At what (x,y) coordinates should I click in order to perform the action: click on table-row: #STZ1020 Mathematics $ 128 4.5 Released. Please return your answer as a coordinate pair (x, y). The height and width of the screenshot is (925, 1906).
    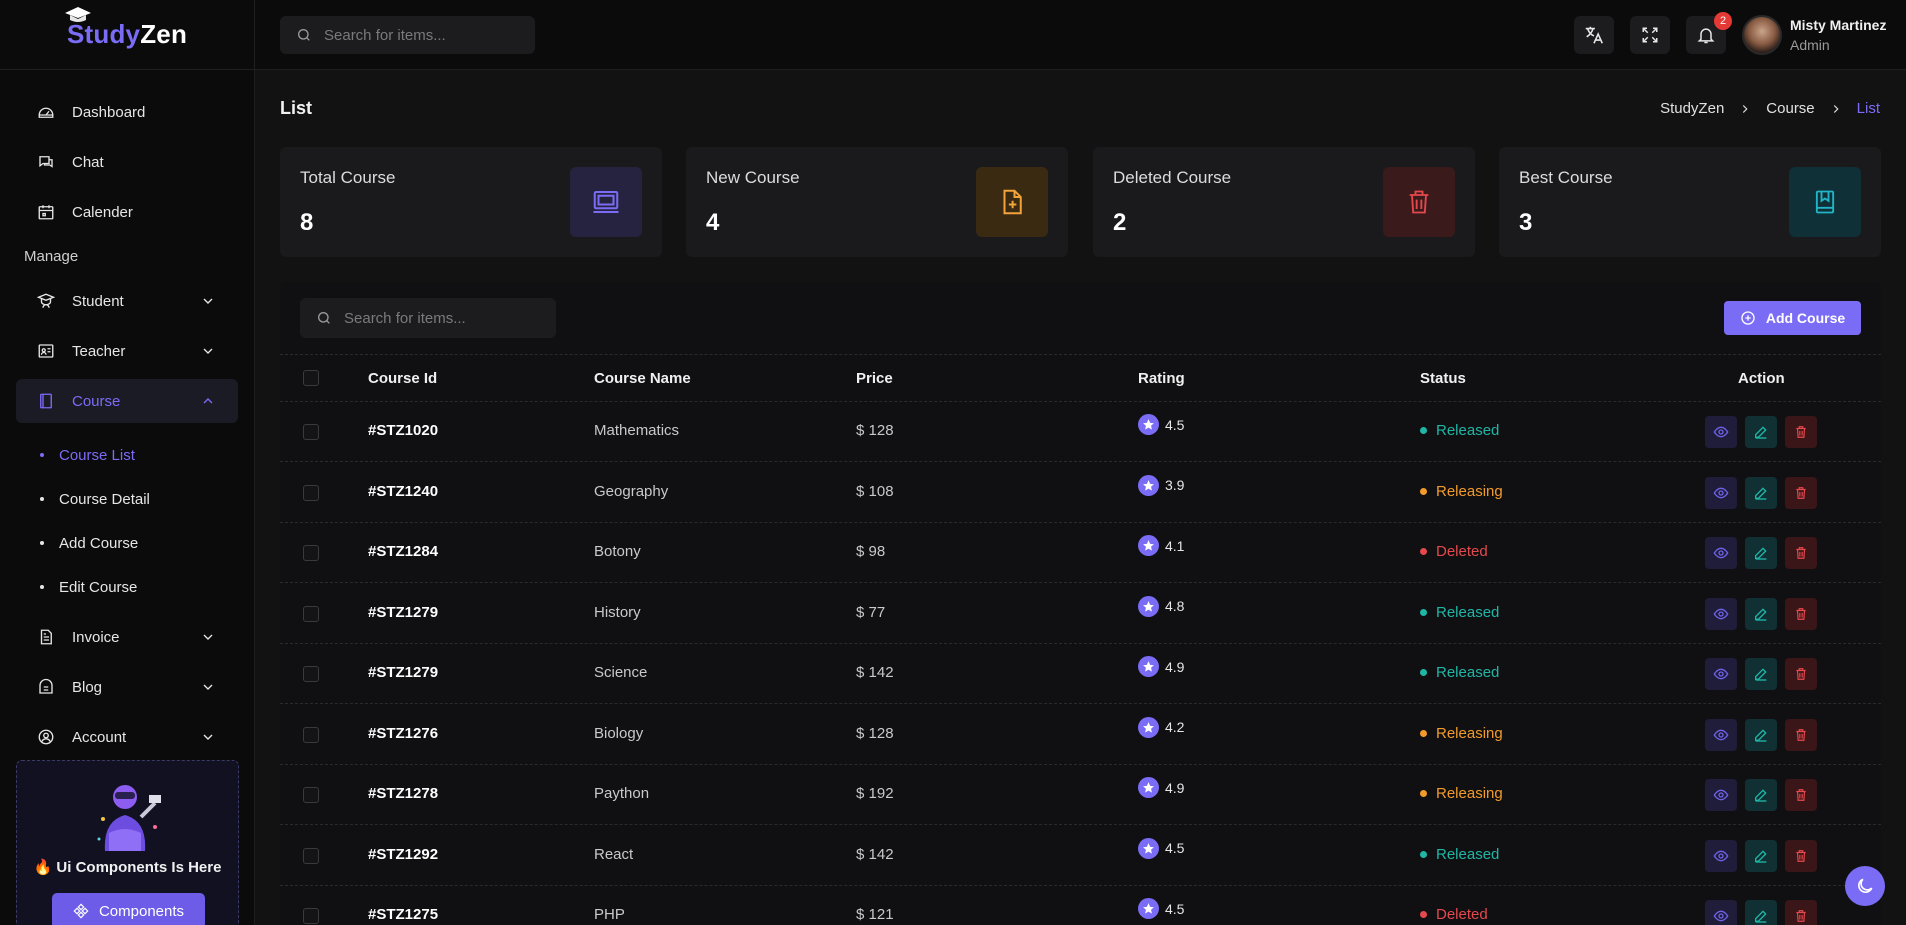
    Looking at the image, I should click on (1080, 432).